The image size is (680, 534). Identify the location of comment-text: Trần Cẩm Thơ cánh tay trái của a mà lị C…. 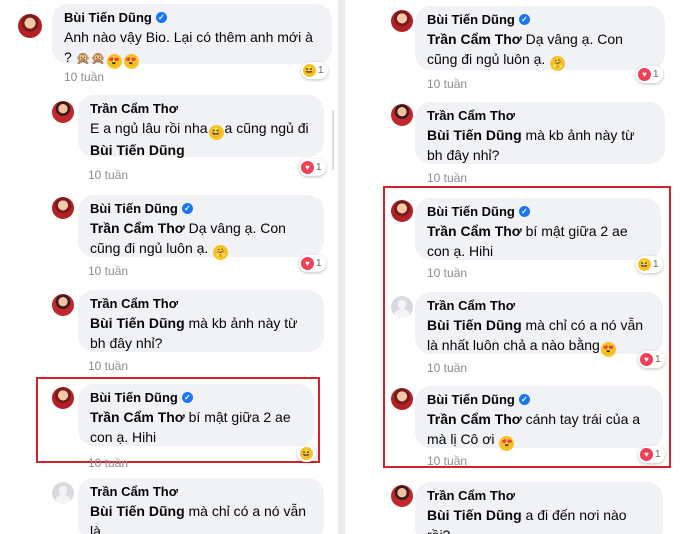
(534, 431).